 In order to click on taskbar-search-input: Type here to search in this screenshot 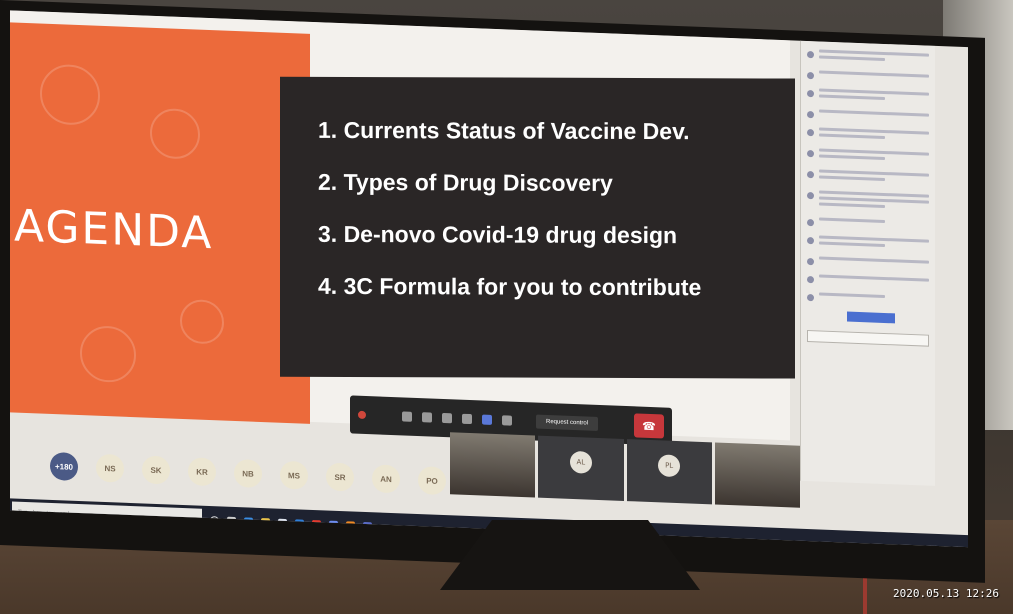, I will do `click(107, 516)`.